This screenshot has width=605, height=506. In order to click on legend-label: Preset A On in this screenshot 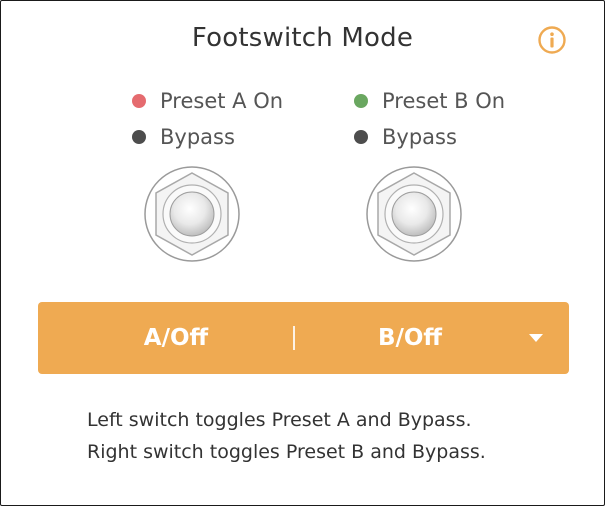, I will do `click(222, 101)`.